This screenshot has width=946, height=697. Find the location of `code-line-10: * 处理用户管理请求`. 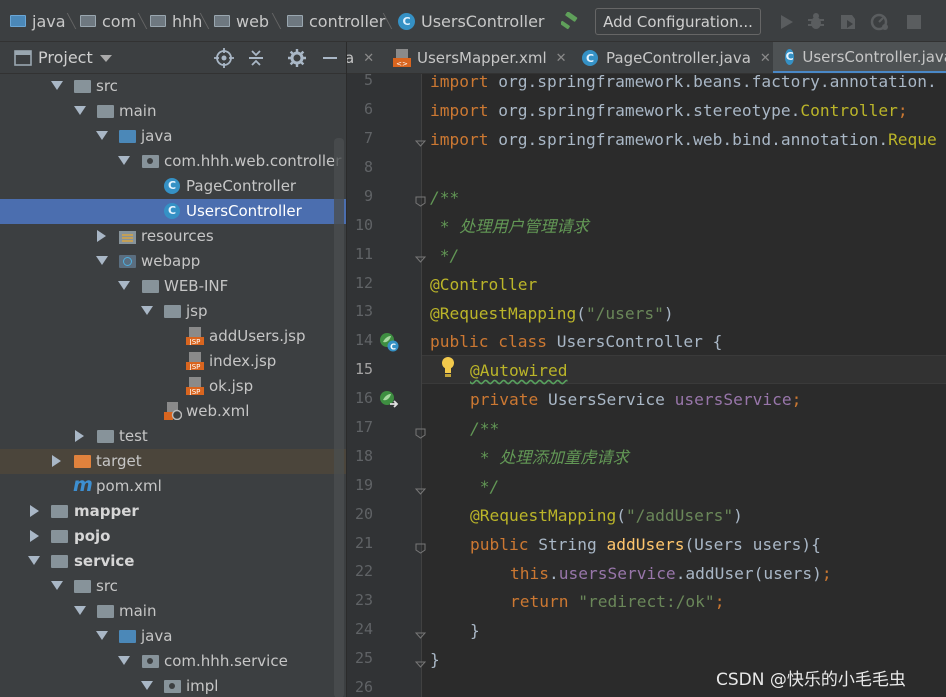

code-line-10: * 处理用户管理请求 is located at coordinates (509, 226).